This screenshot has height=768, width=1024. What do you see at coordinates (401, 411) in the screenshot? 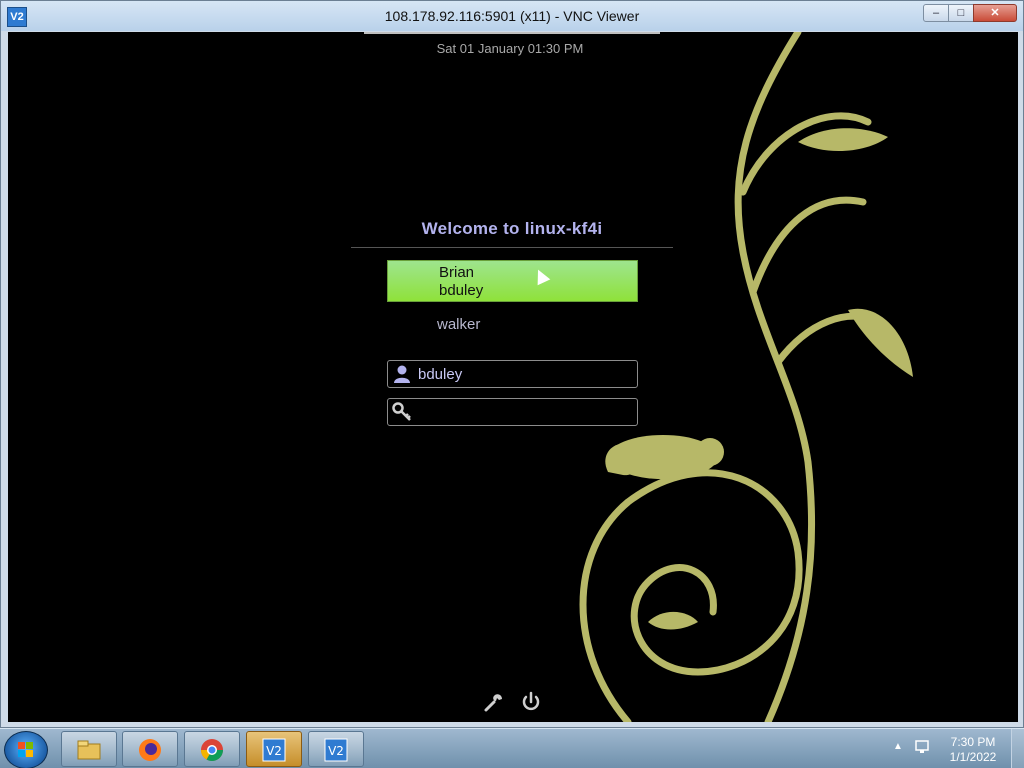
I see `key-icon` at bounding box center [401, 411].